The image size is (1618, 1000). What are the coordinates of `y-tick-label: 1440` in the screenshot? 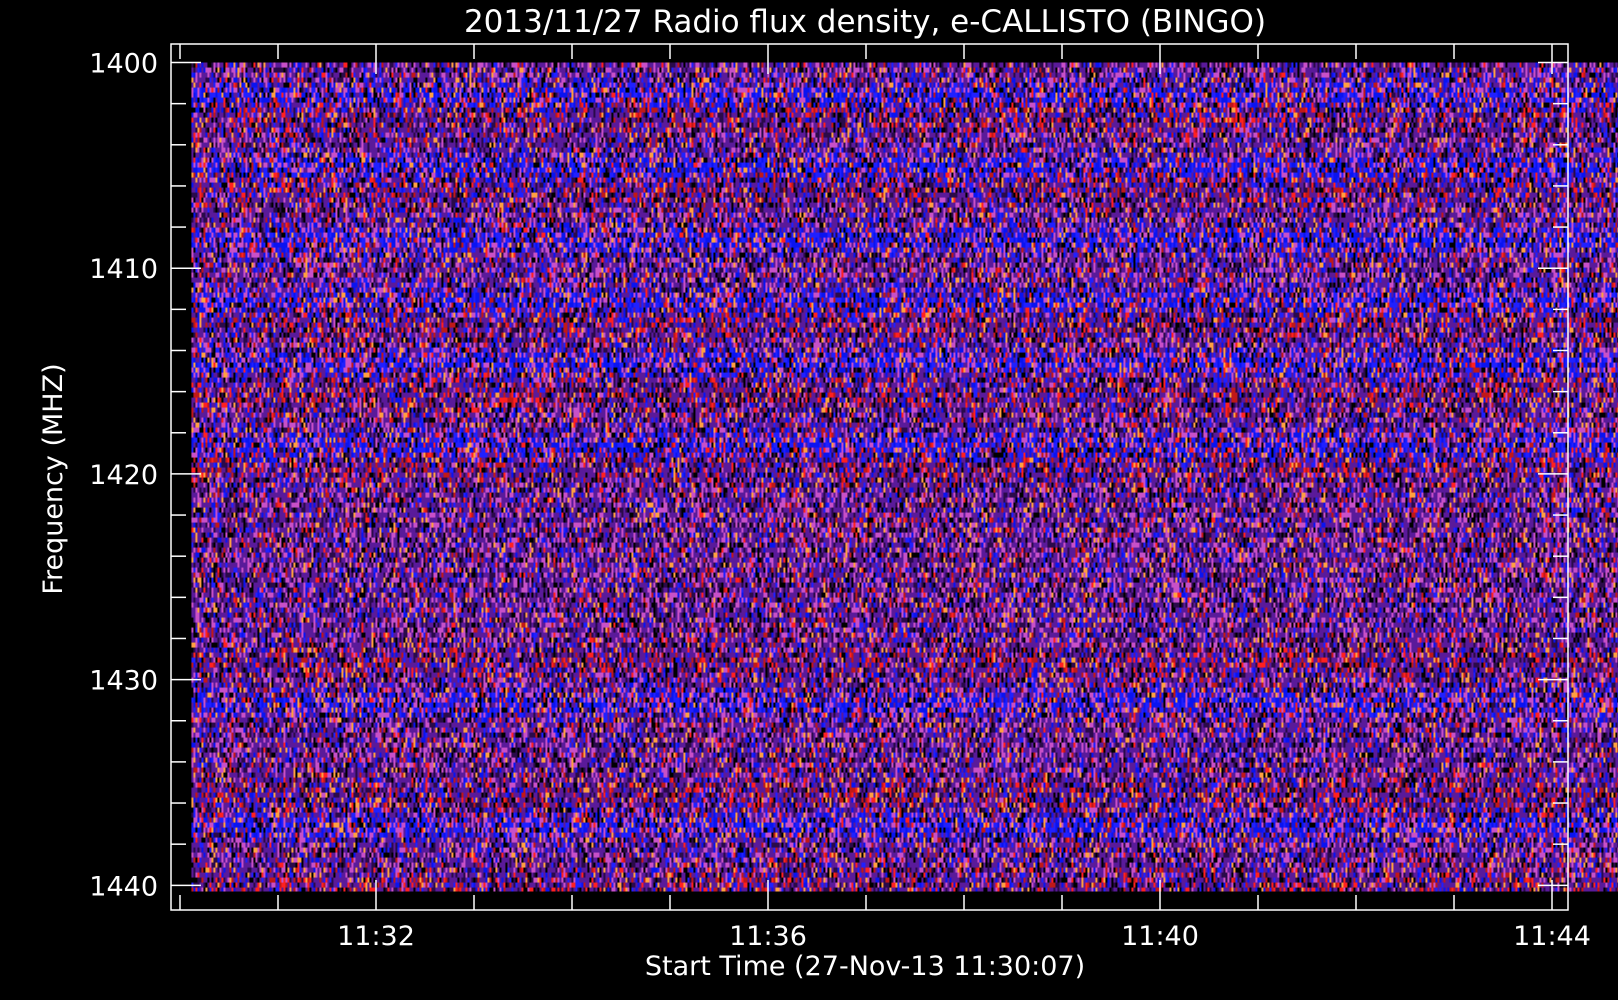 It's located at (123, 886).